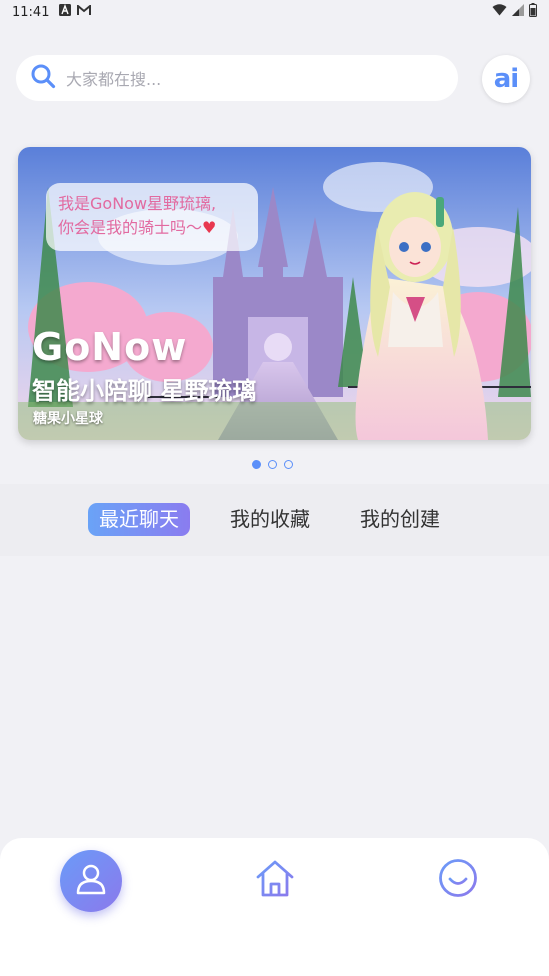 The image size is (549, 976). What do you see at coordinates (137, 203) in the screenshot?
I see `speech-bubble-line1: 我是GoNow星野琉璃,` at bounding box center [137, 203].